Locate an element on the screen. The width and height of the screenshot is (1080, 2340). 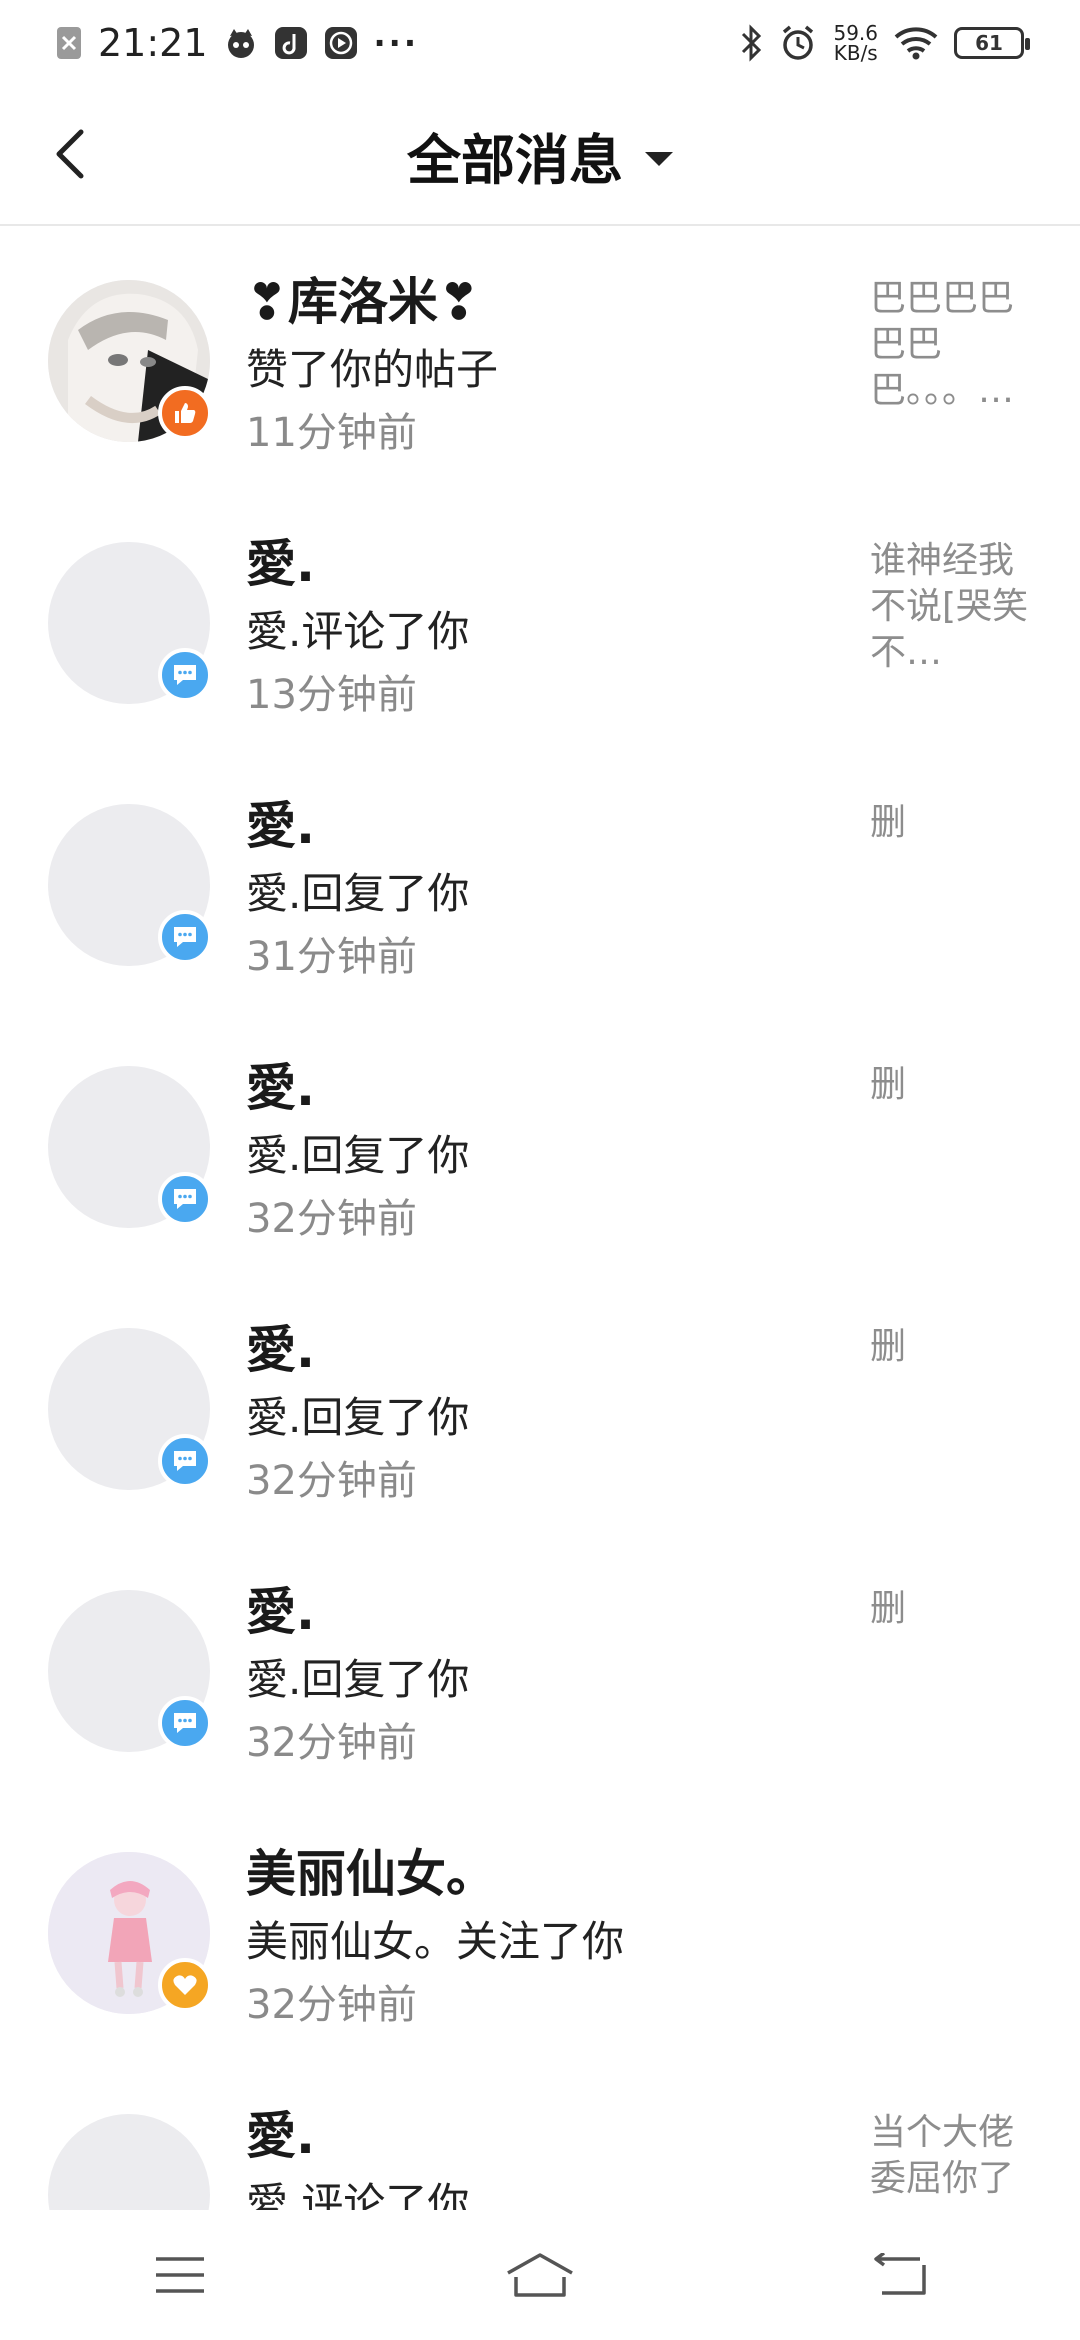
wifi-icon is located at coordinates (916, 43).